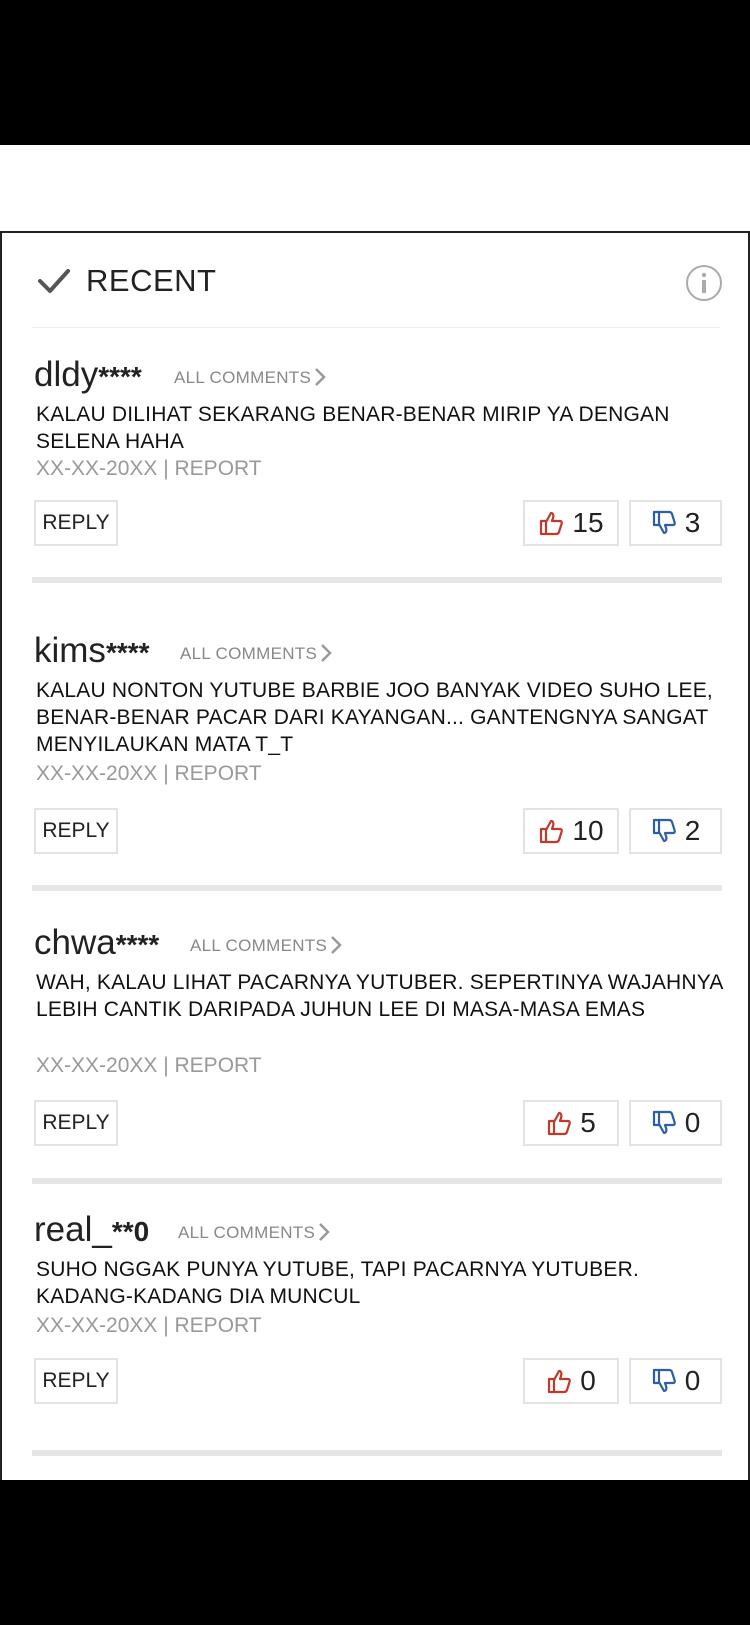 The width and height of the screenshot is (750, 1625). I want to click on comment-username: dldy****, so click(88, 375).